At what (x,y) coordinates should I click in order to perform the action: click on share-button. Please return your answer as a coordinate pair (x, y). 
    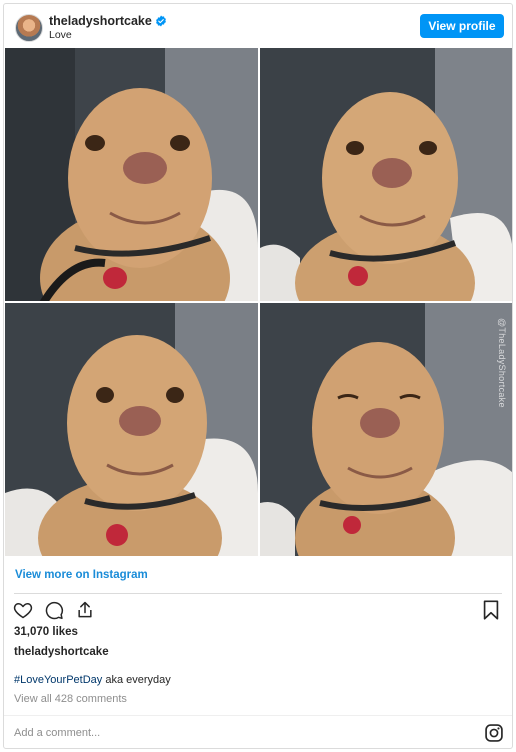
    Looking at the image, I should click on (85, 610).